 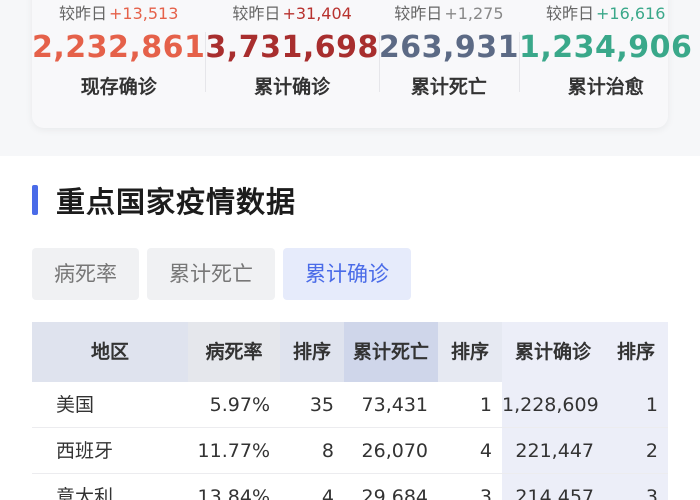 I want to click on stat-total-recovered: 较昨日 +16,616 1,234,906 累计治愈, so click(x=605, y=65).